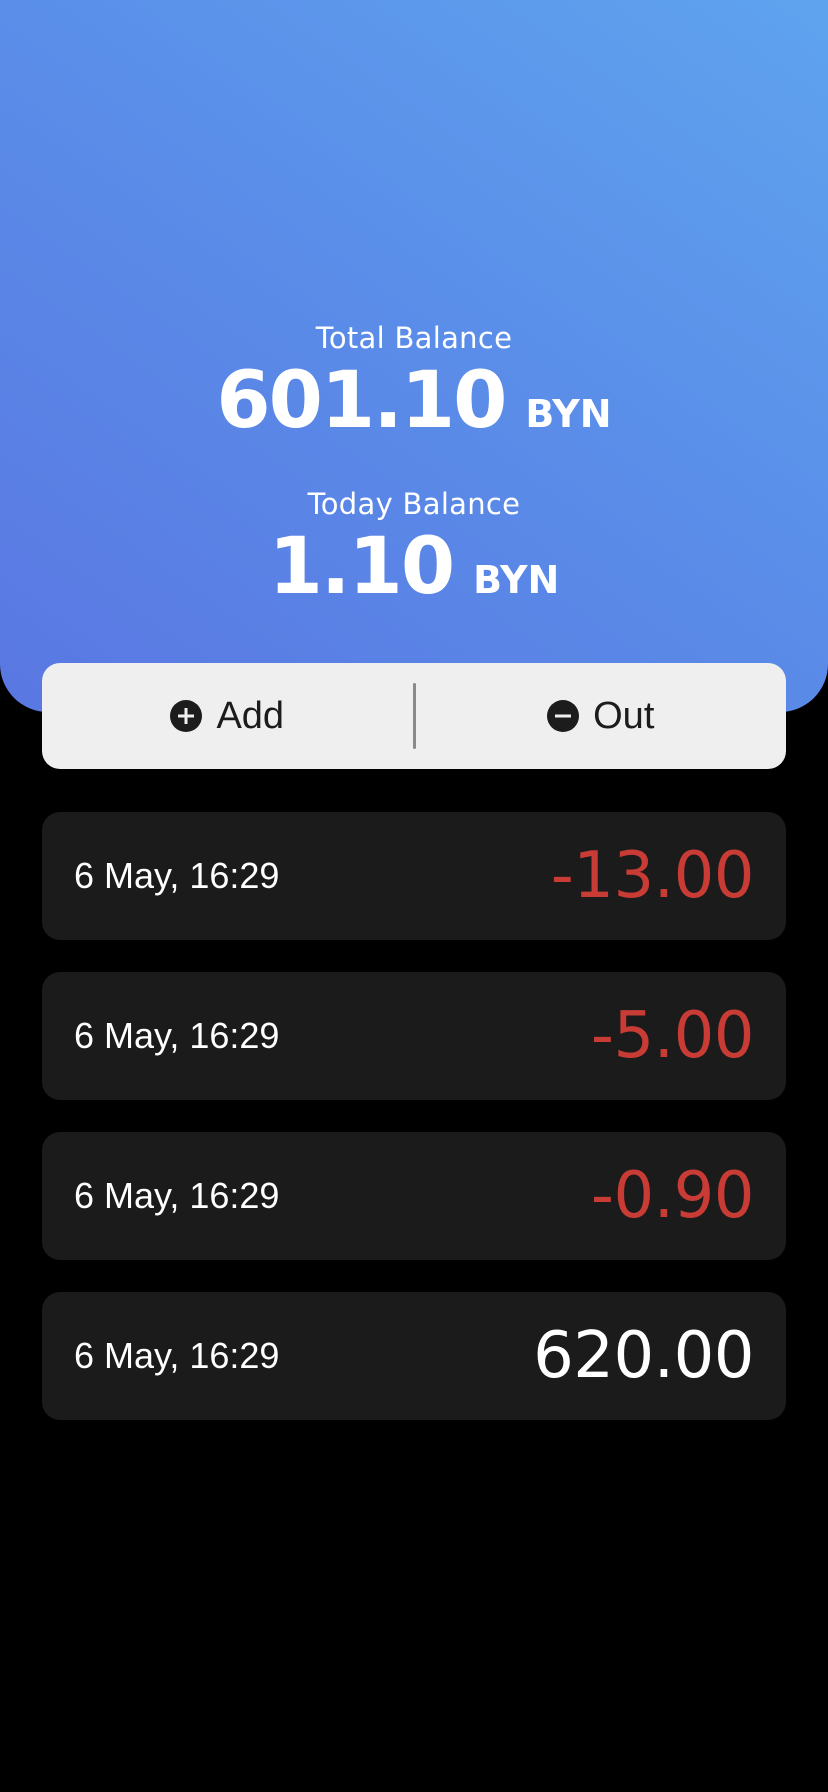 This screenshot has height=1792, width=828. I want to click on today-balance-label: Today Balance, so click(414, 504).